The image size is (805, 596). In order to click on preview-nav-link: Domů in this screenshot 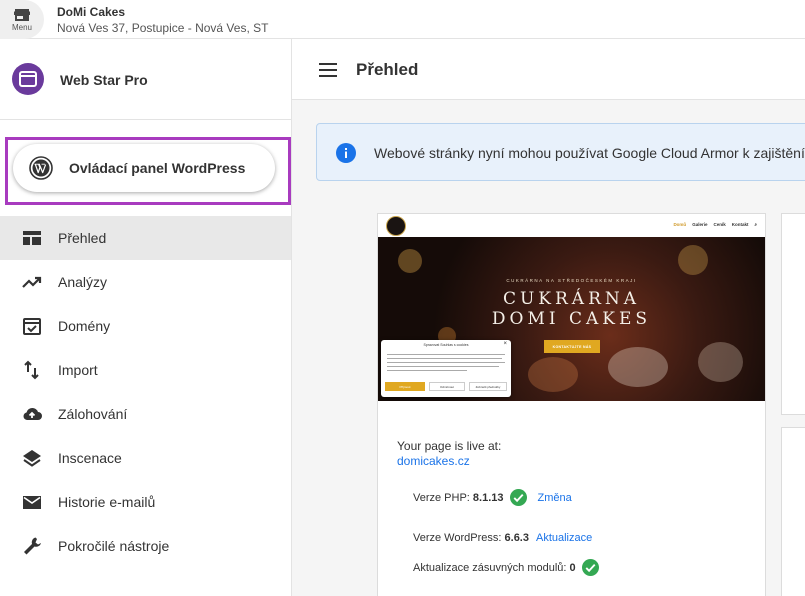, I will do `click(680, 224)`.